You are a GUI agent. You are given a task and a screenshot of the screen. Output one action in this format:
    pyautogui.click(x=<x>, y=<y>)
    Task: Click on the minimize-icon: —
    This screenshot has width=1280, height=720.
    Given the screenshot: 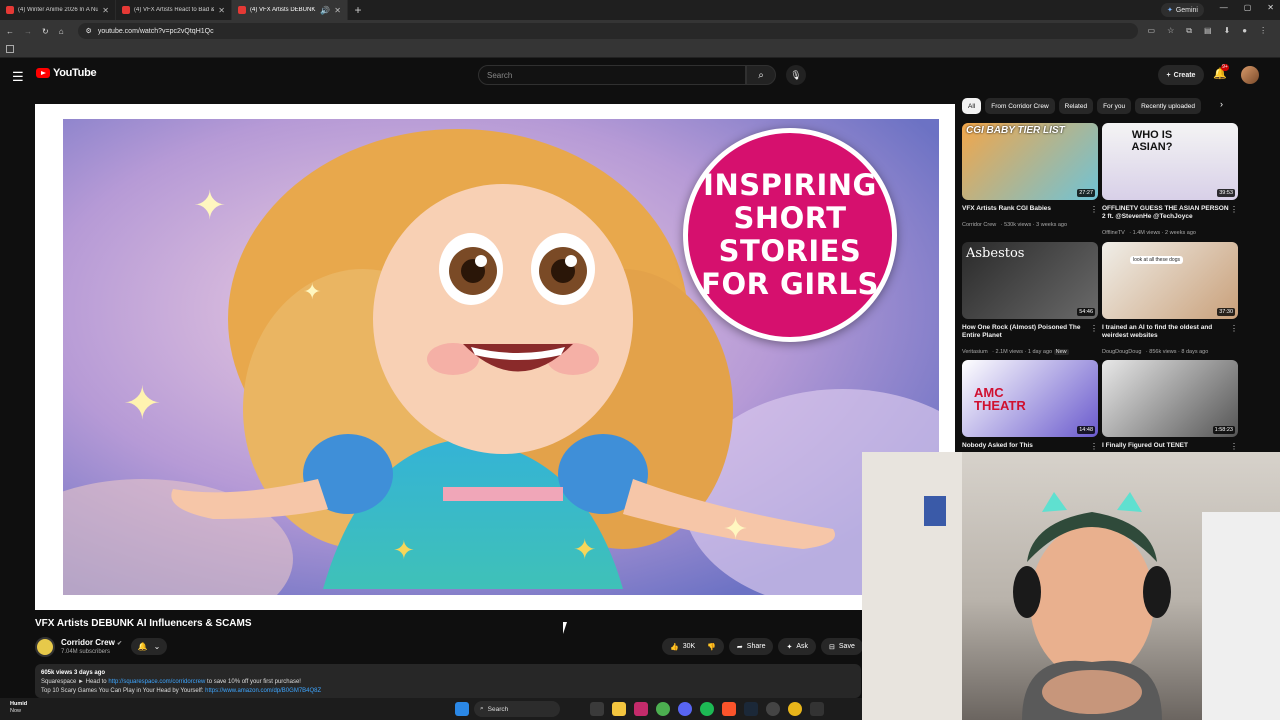 What is the action you would take?
    pyautogui.click(x=1224, y=7)
    